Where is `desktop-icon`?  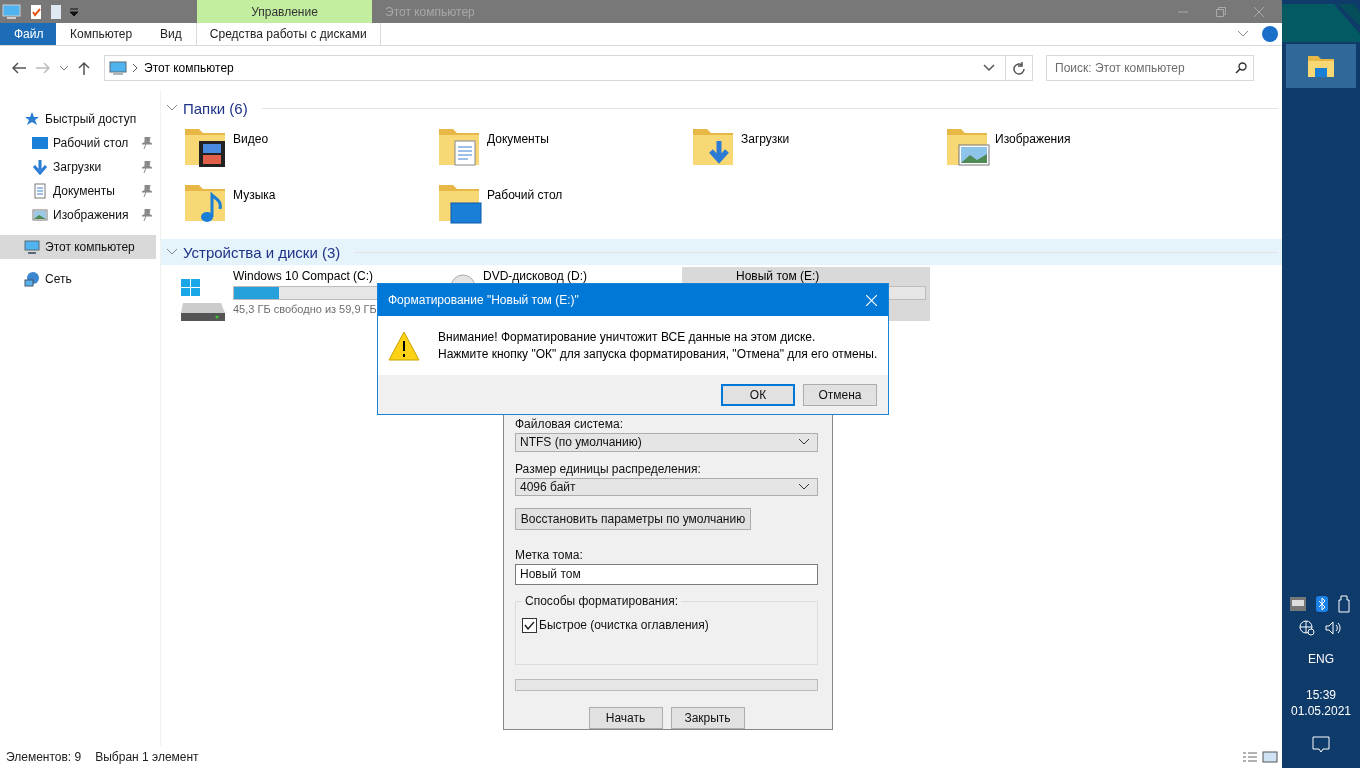
desktop-icon is located at coordinates (40, 143).